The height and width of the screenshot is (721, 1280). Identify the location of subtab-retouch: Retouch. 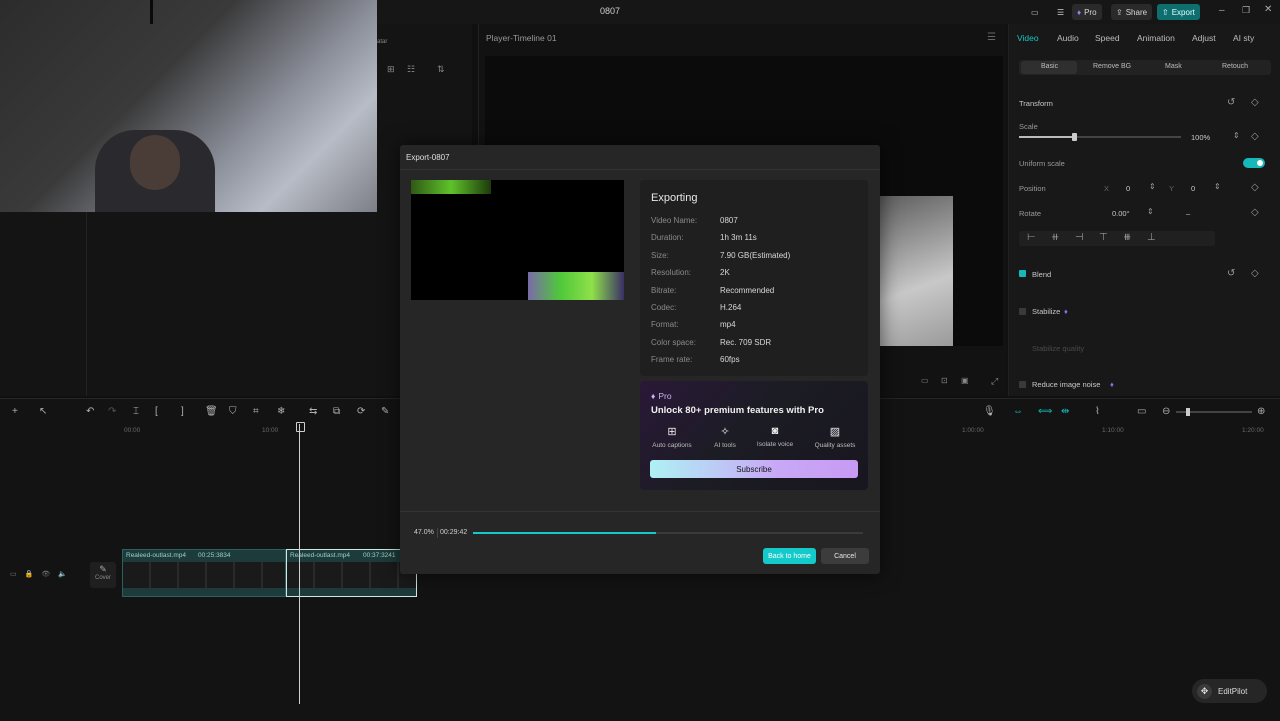
(1235, 66).